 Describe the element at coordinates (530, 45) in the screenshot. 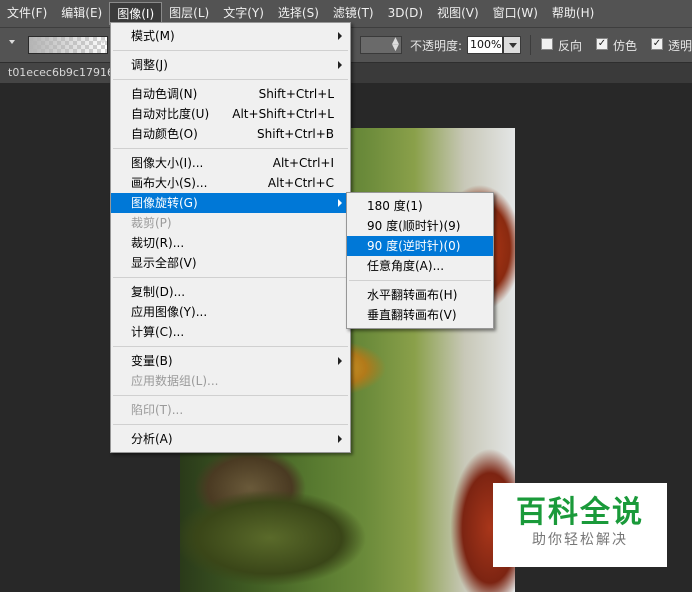

I see `separator` at that location.